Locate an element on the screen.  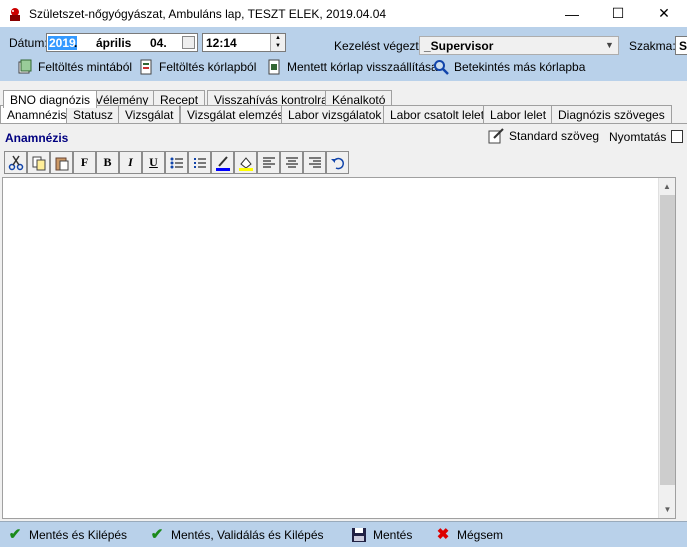
szakma-field: S is located at coordinates (681, 45).